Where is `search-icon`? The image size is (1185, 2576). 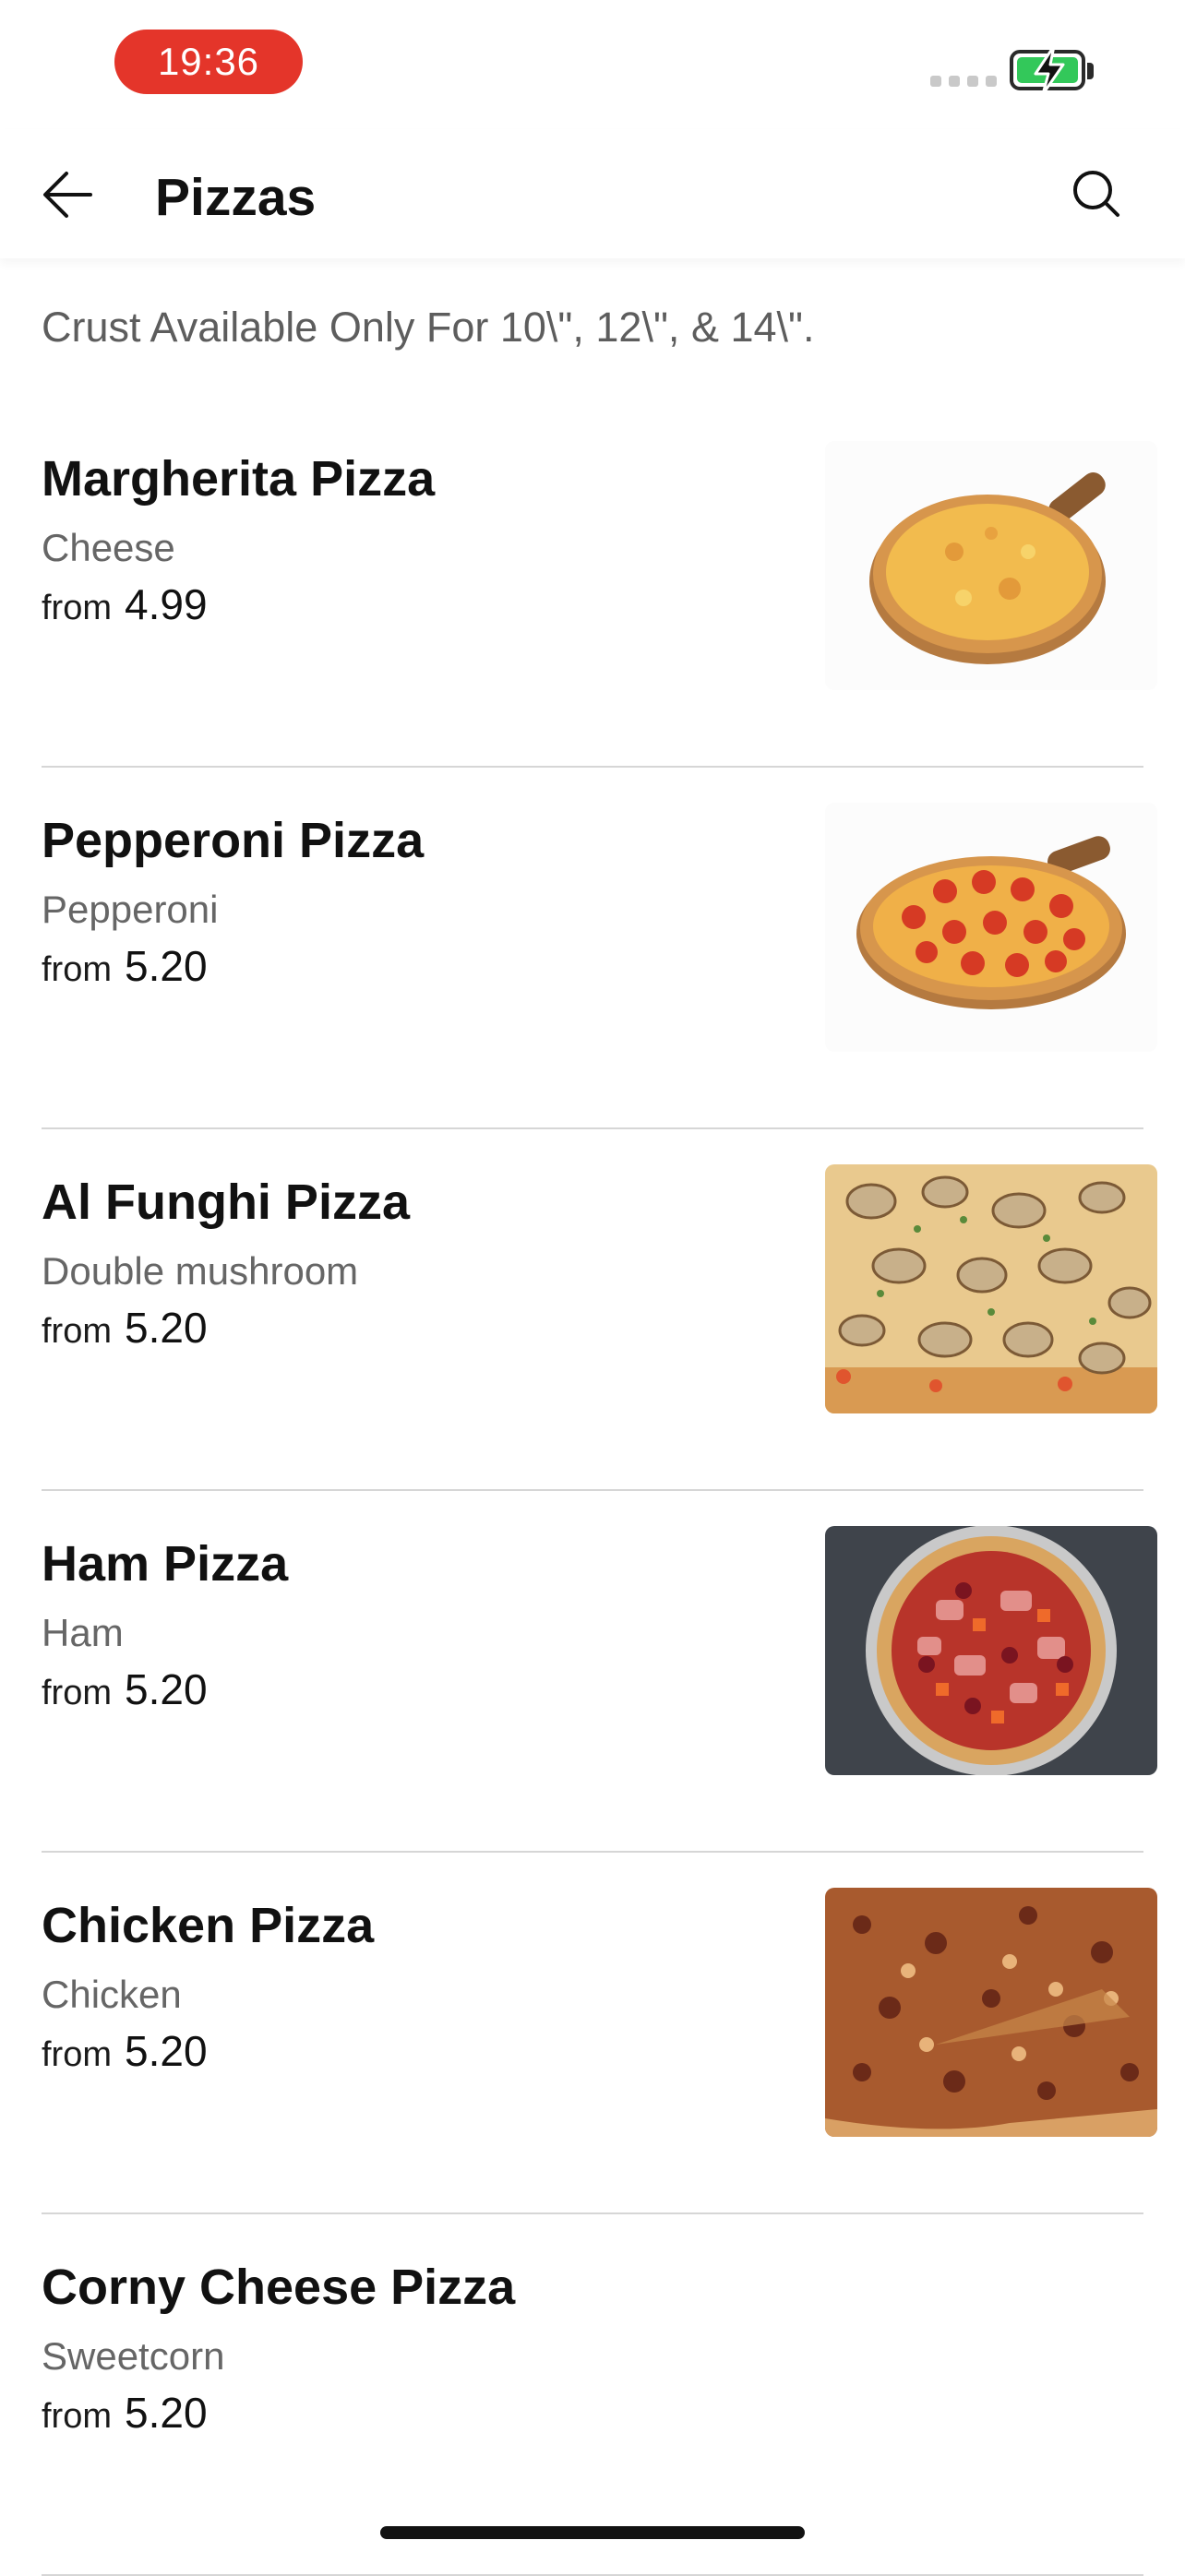 search-icon is located at coordinates (1096, 194).